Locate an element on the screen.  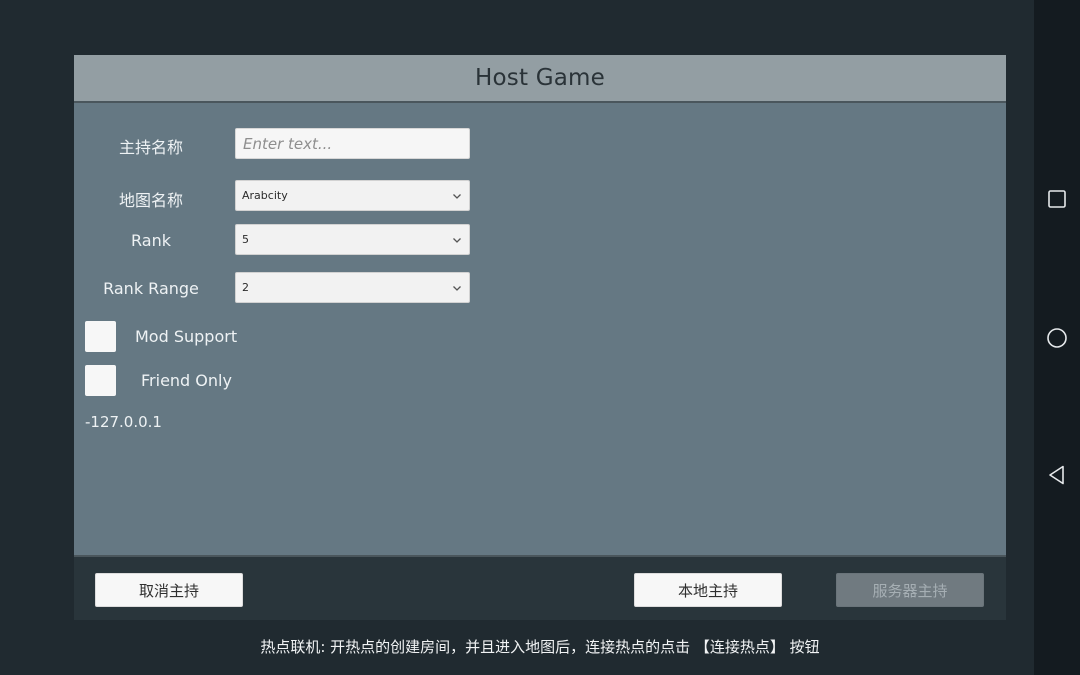
rank-label: Rank is located at coordinates (151, 240).